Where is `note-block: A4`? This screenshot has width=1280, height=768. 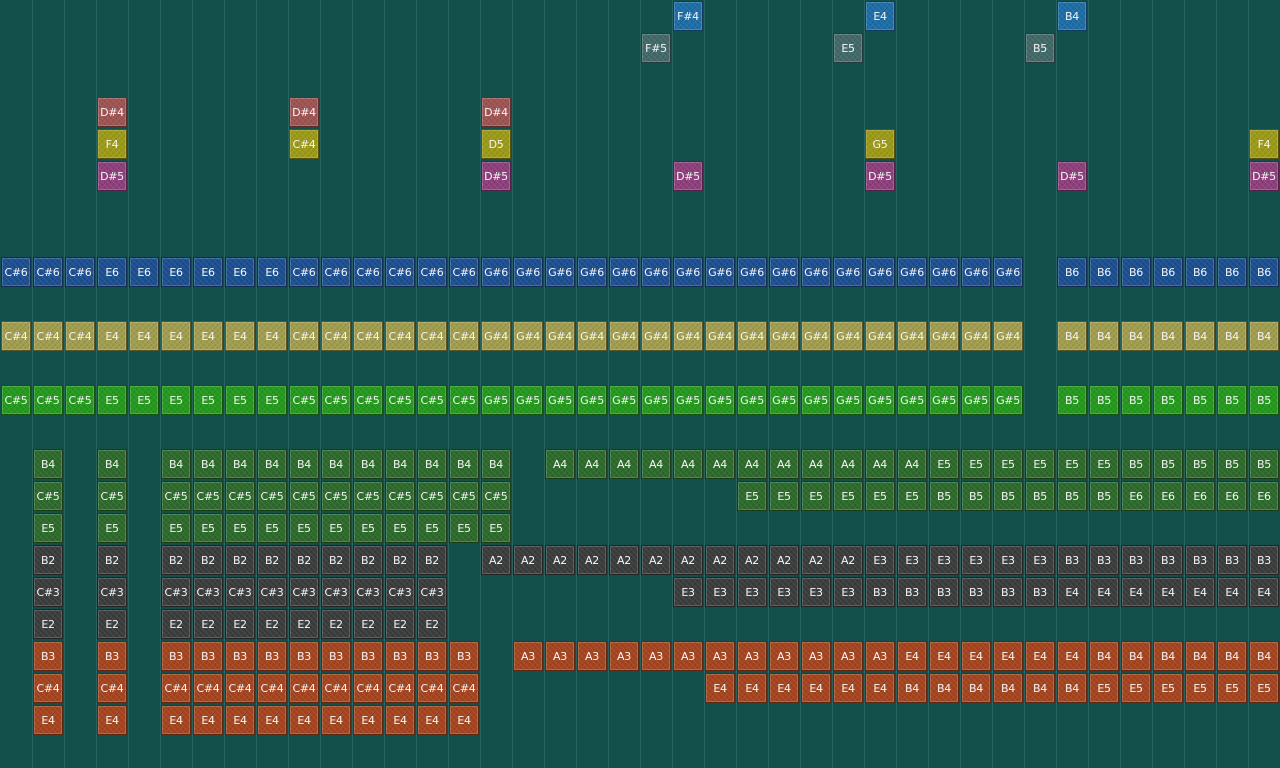 note-block: A4 is located at coordinates (624, 464).